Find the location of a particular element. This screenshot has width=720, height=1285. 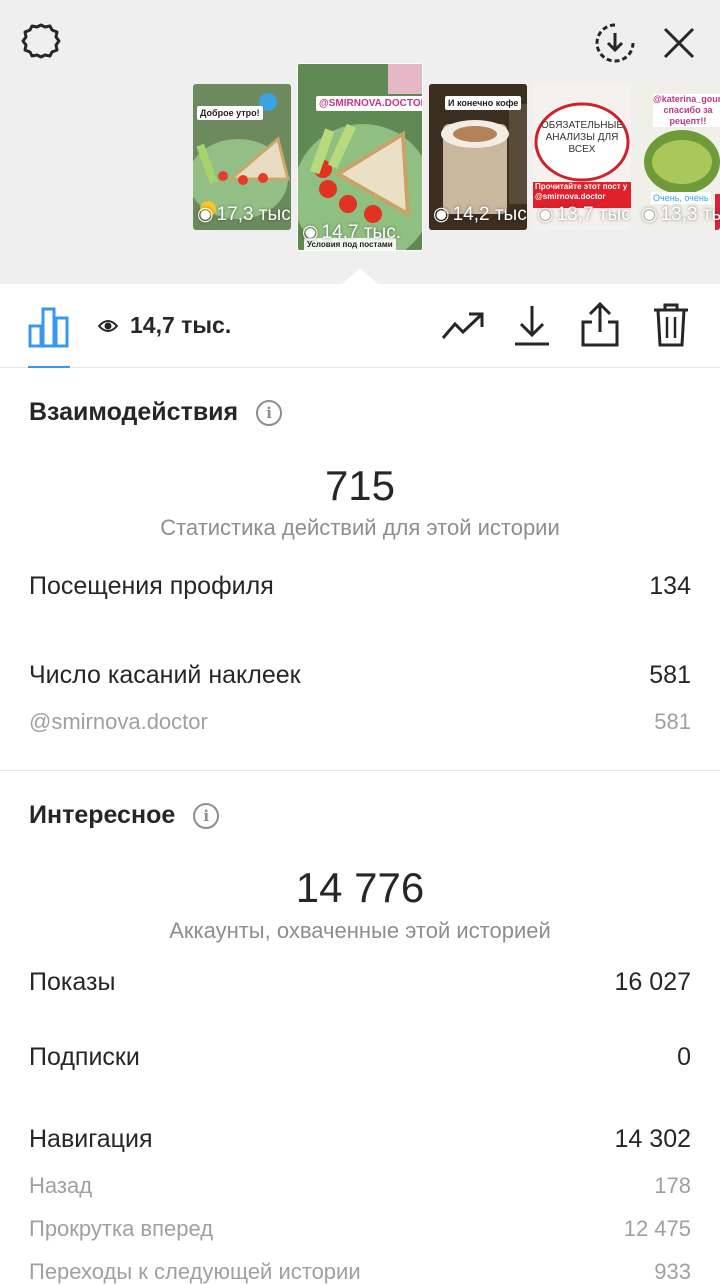

delete-button is located at coordinates (671, 327).